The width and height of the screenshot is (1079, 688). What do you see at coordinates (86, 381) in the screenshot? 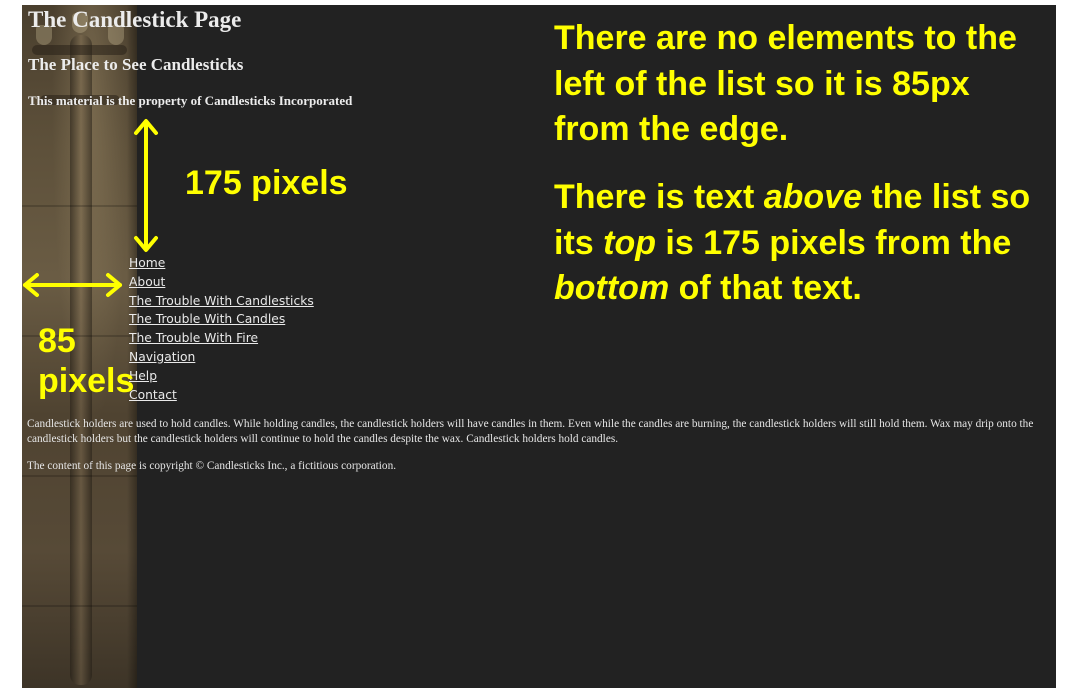
I see `horizontal-distance-unit: pixels` at bounding box center [86, 381].